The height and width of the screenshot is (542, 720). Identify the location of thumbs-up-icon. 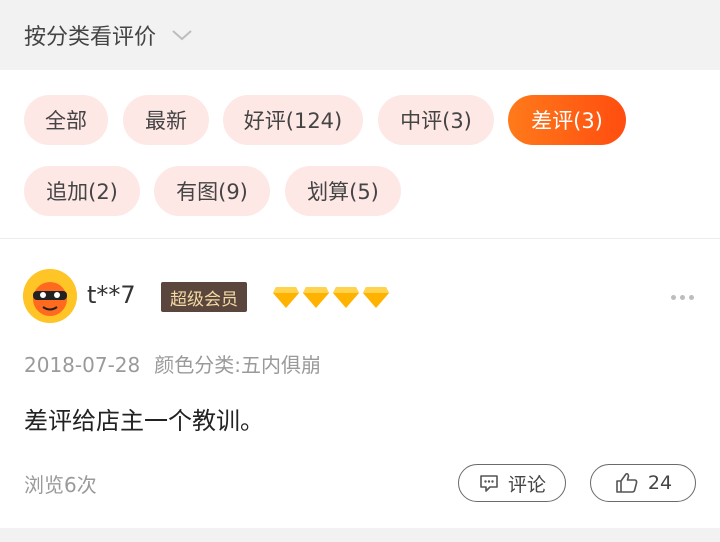
(627, 482).